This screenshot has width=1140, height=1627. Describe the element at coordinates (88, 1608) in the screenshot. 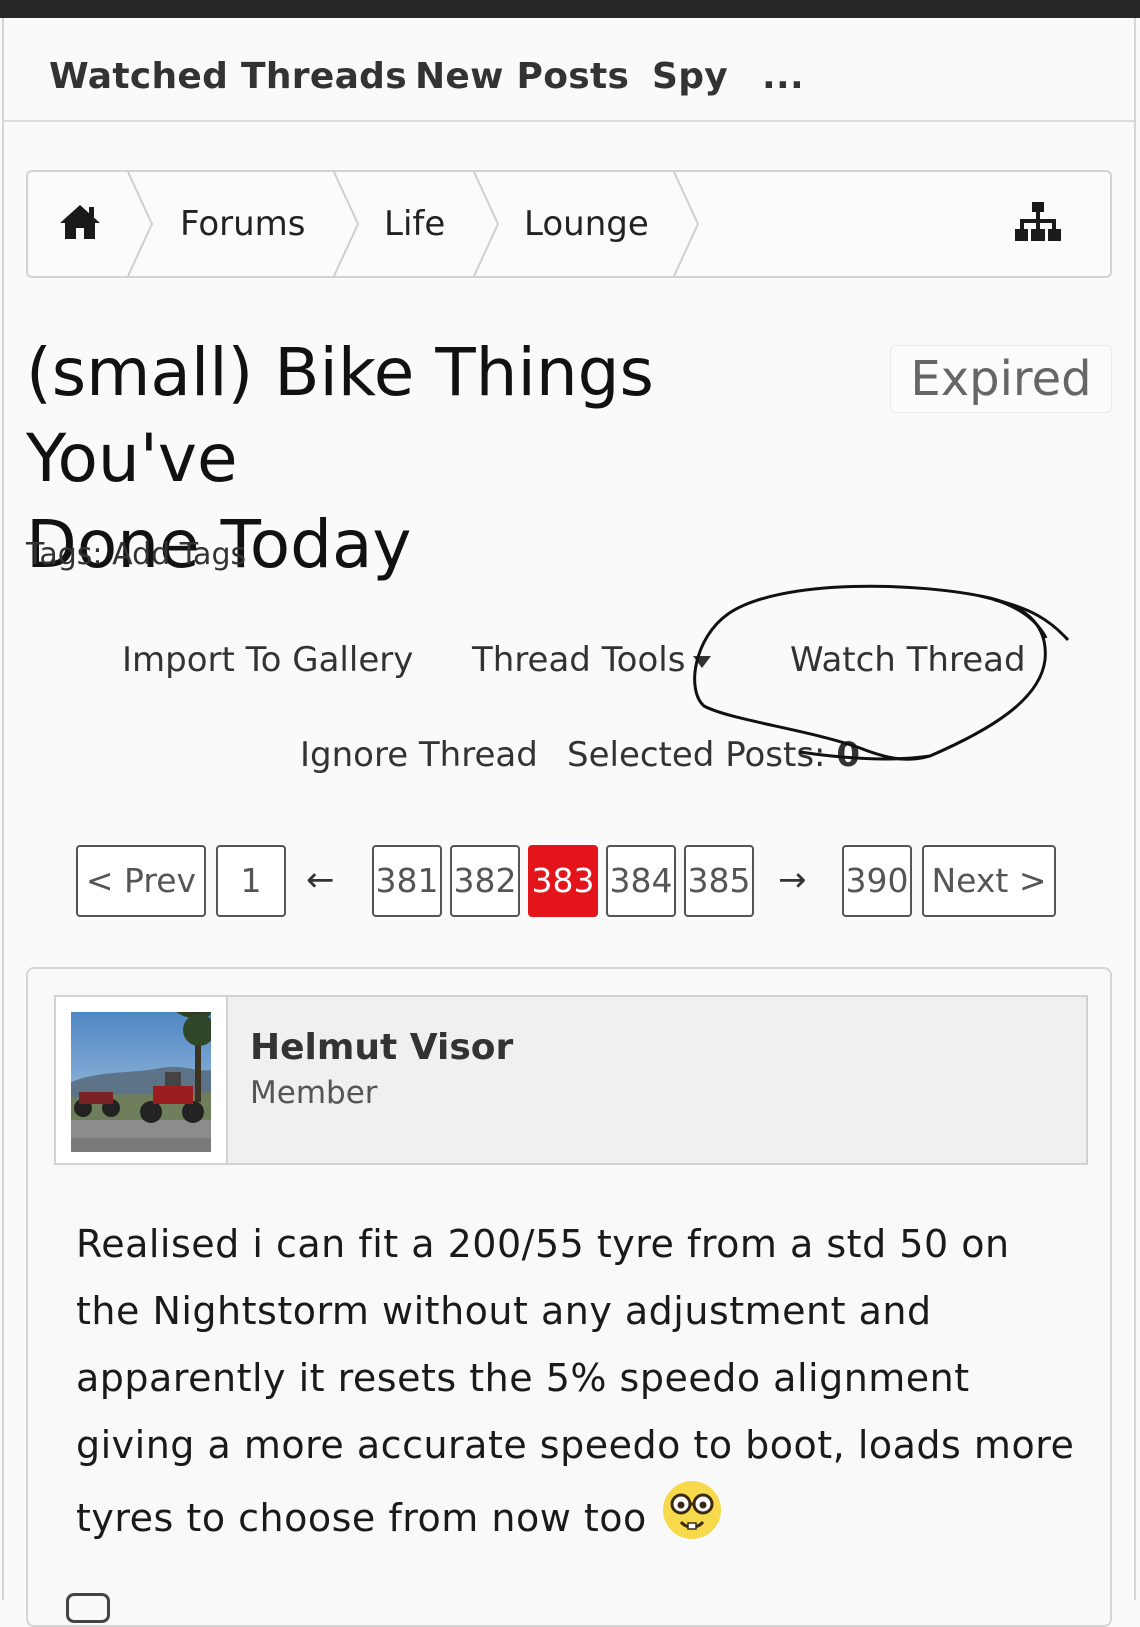

I see `quote-icon` at that location.